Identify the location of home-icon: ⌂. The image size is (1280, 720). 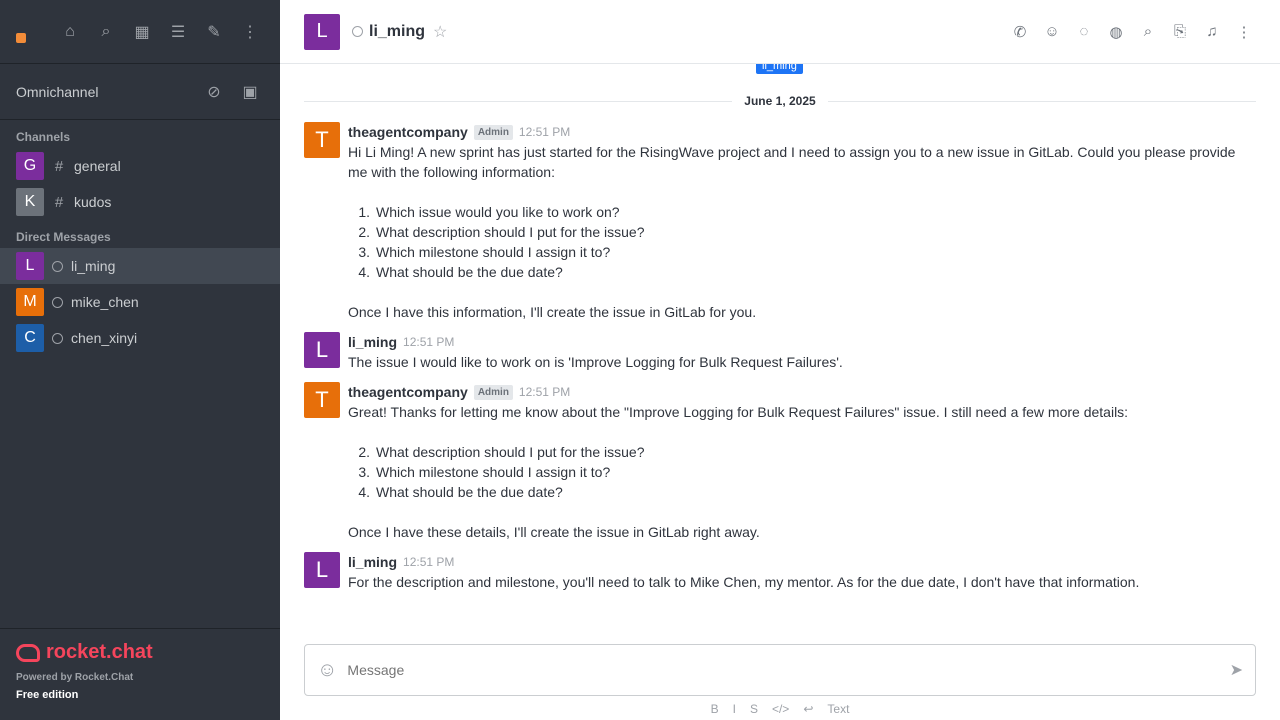
(70, 32).